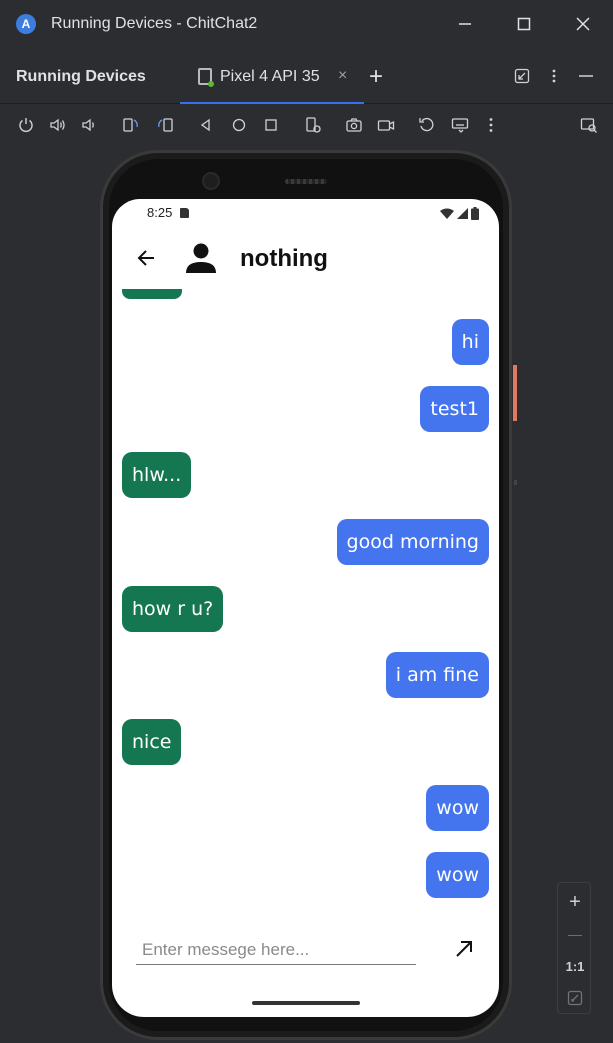  What do you see at coordinates (427, 125) in the screenshot?
I see `reset-icon` at bounding box center [427, 125].